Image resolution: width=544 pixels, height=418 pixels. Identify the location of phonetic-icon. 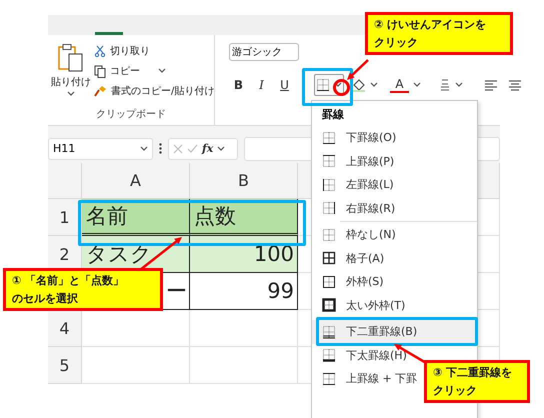
(445, 85).